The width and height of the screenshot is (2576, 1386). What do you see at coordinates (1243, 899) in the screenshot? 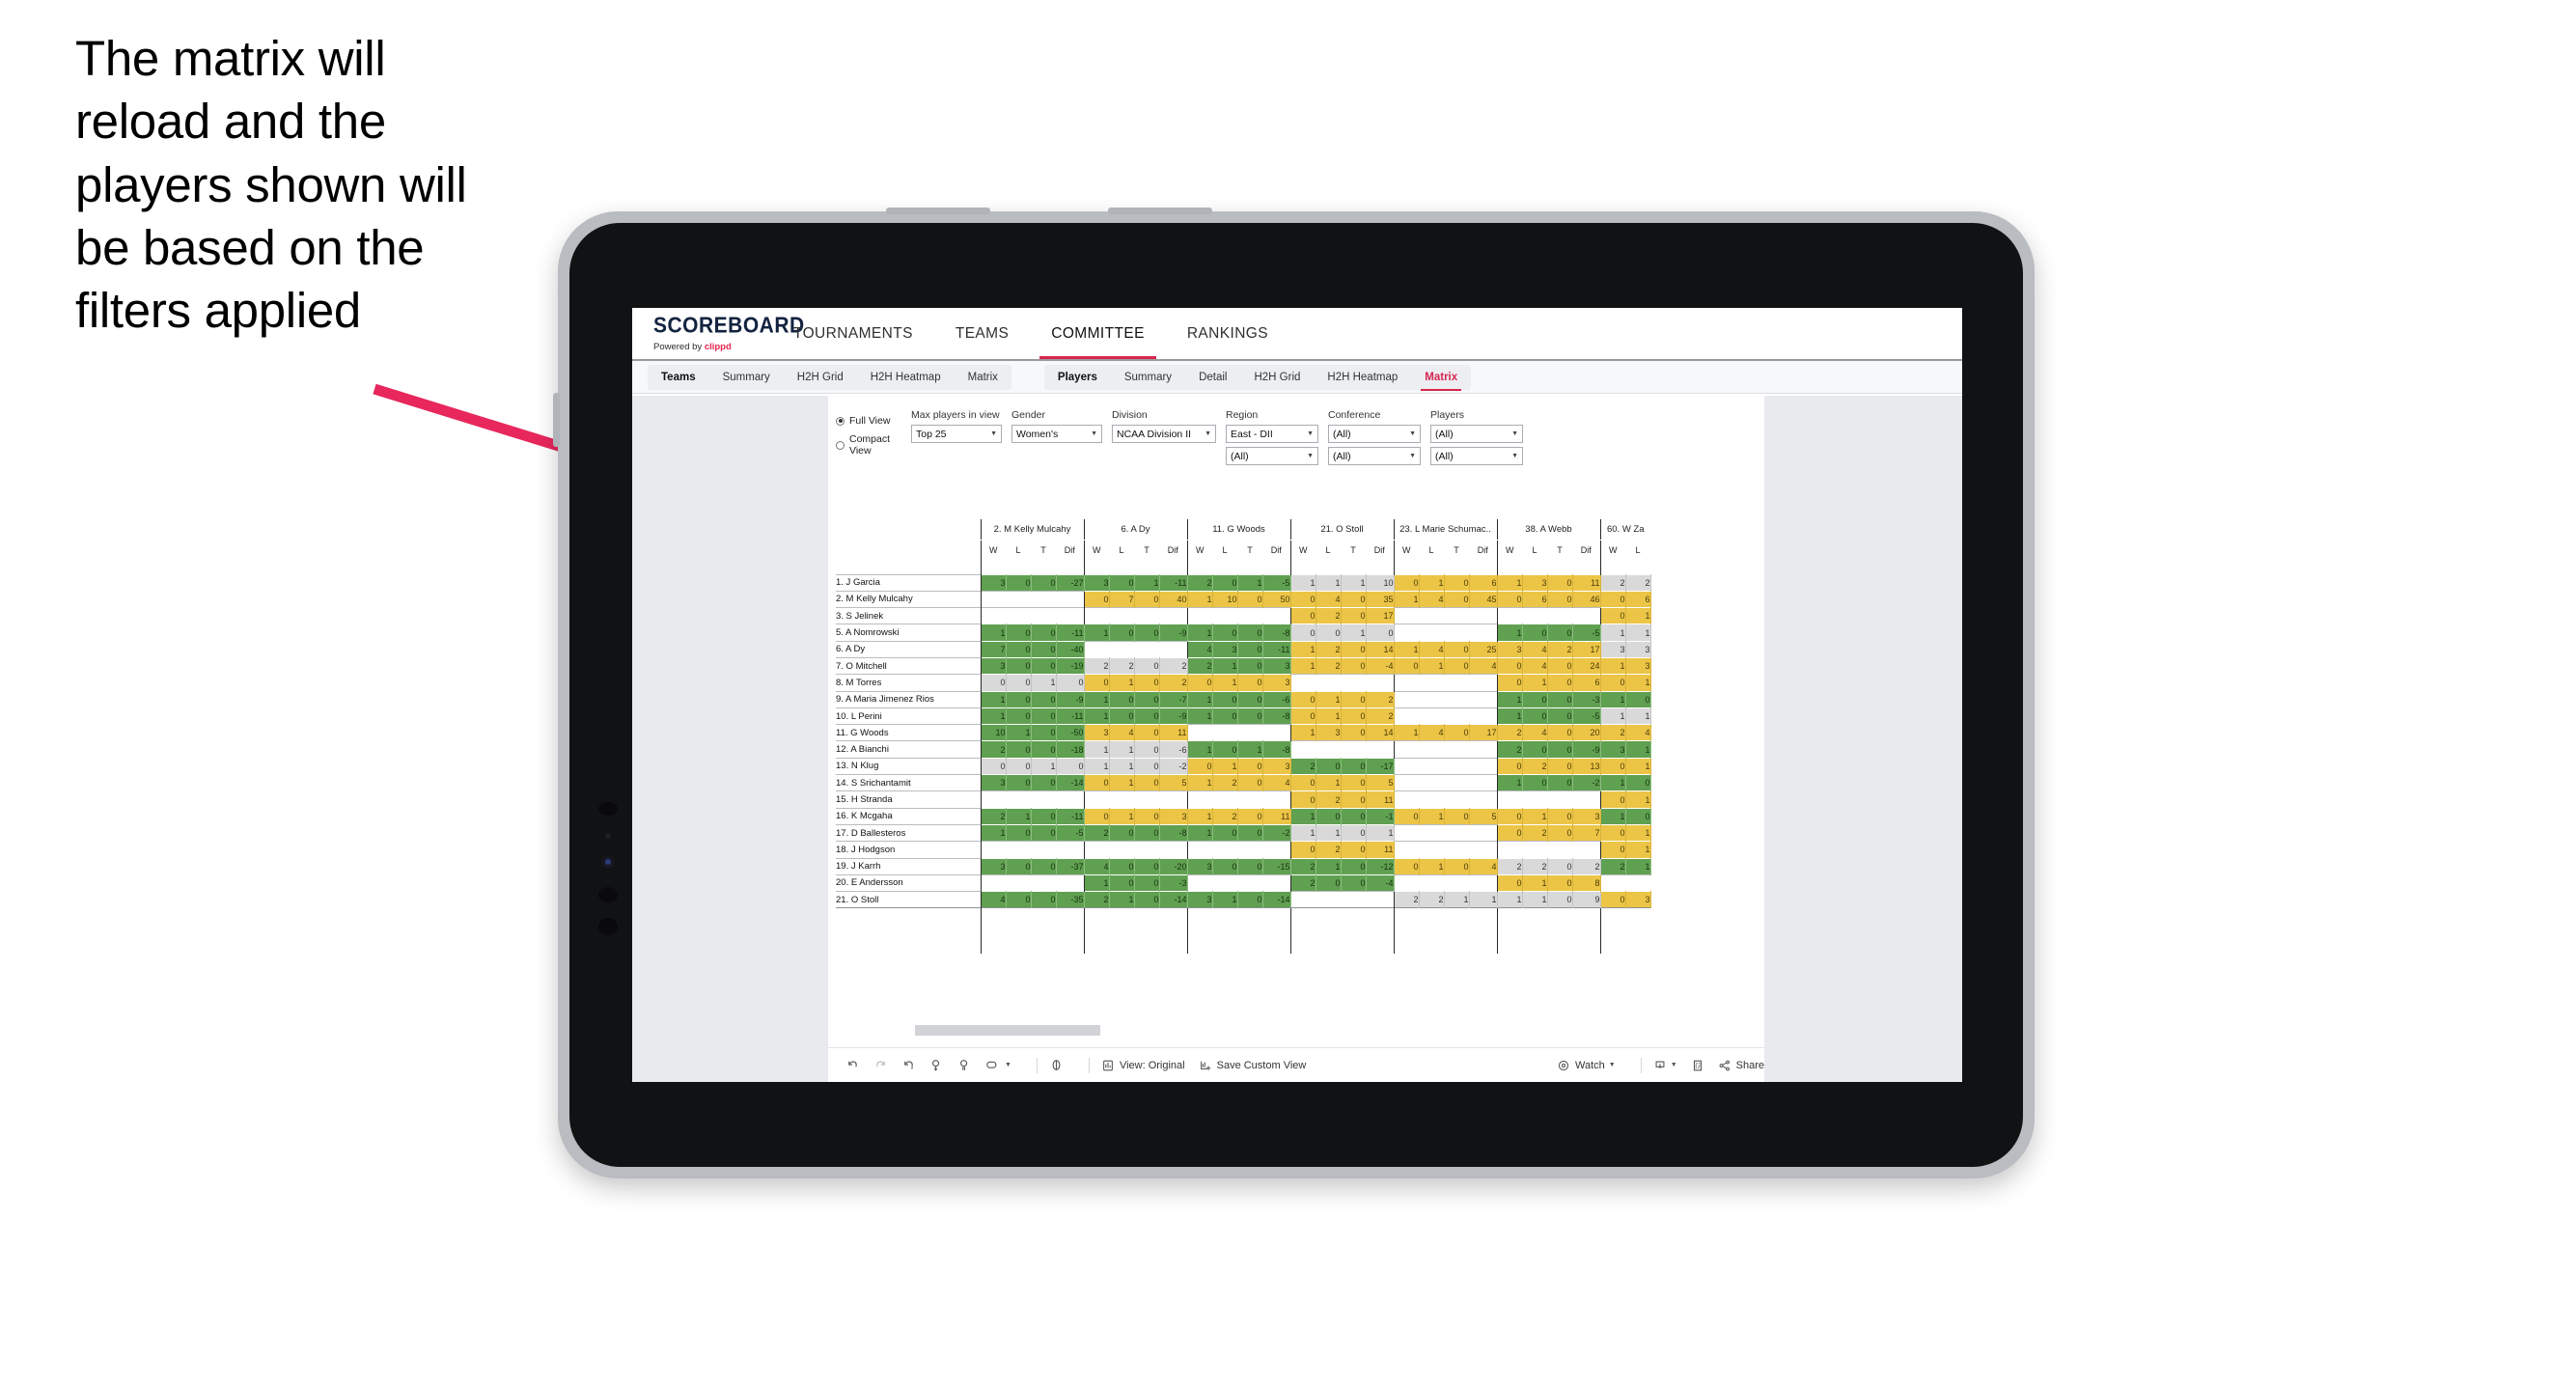
I see `matrix-row: 21. O Stoll 4 0 0 -35 2 1 0 -14 3 1 0 -14 2 2 1 1 1 1 0 9 0 3` at bounding box center [1243, 899].